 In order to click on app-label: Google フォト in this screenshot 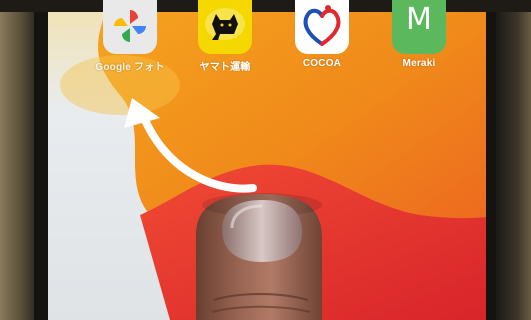, I will do `click(130, 67)`.